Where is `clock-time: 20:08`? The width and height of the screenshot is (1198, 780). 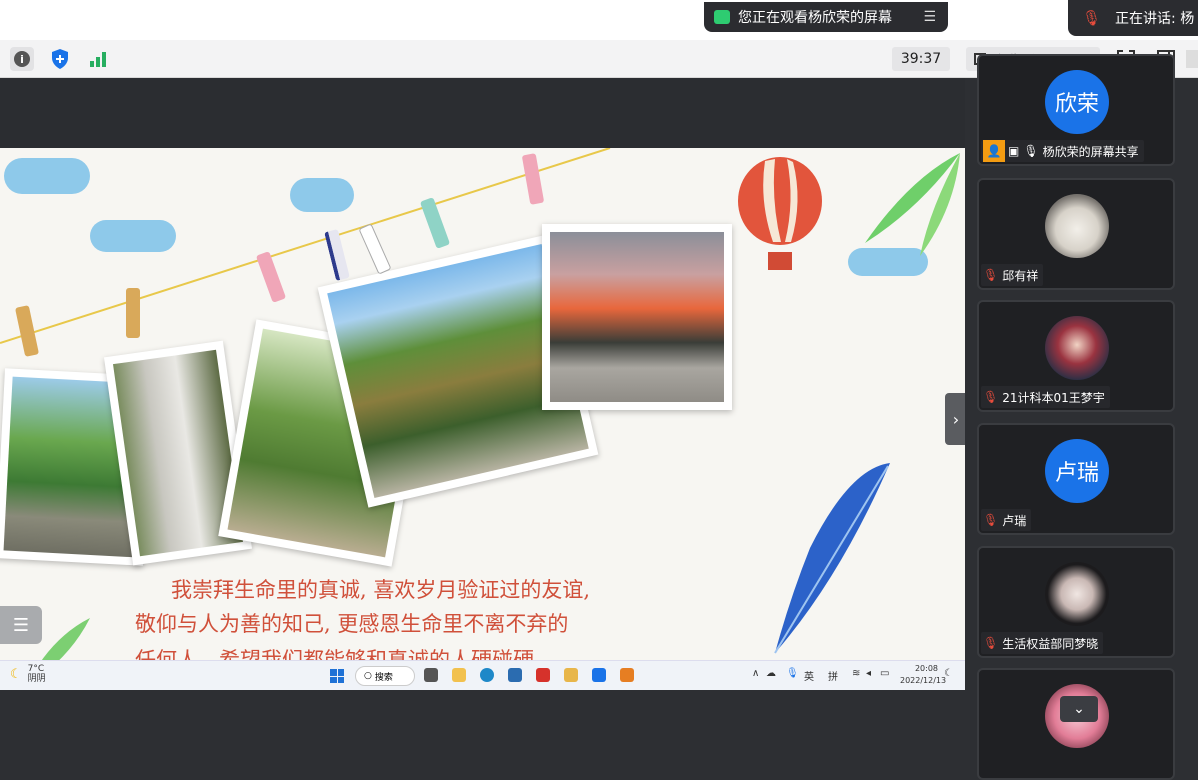
clock-time: 20:08 is located at coordinates (926, 668).